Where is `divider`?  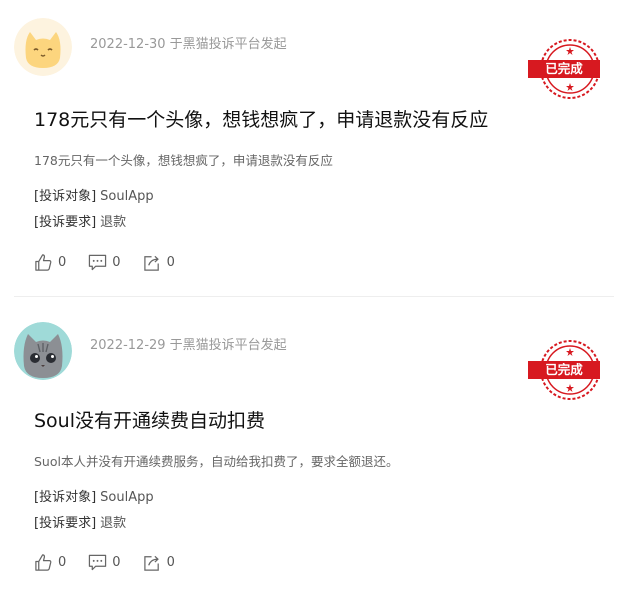 divider is located at coordinates (314, 296).